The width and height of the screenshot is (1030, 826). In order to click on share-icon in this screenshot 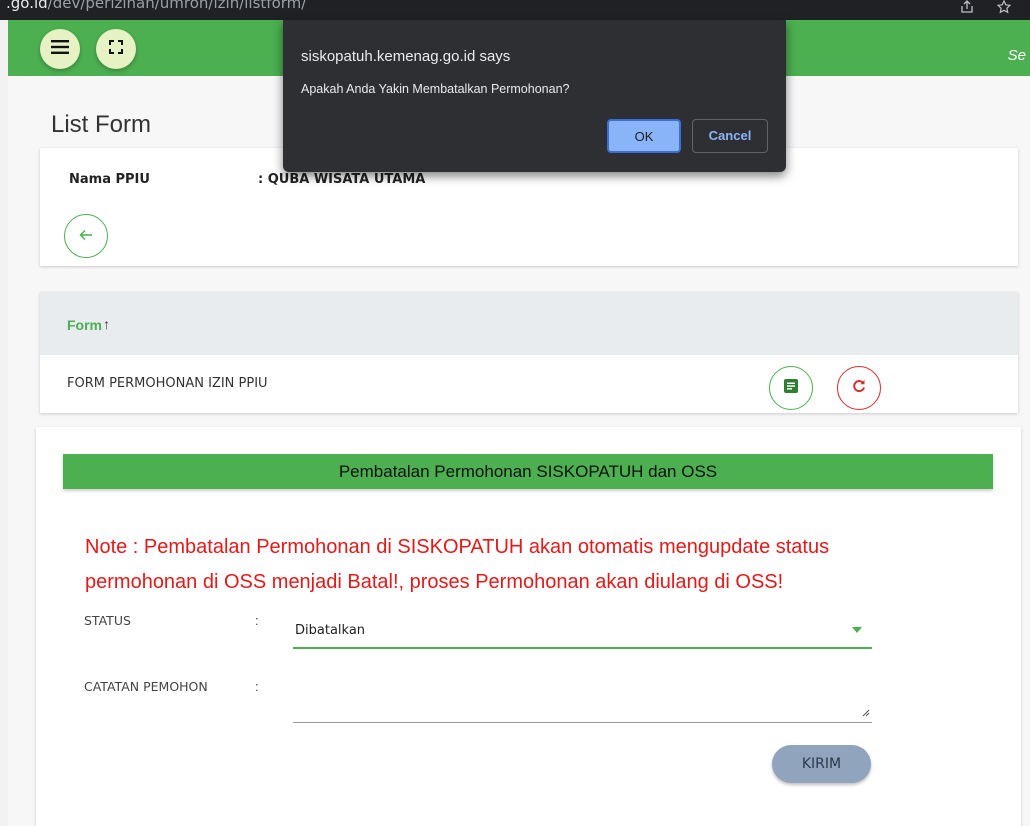, I will do `click(967, 9)`.